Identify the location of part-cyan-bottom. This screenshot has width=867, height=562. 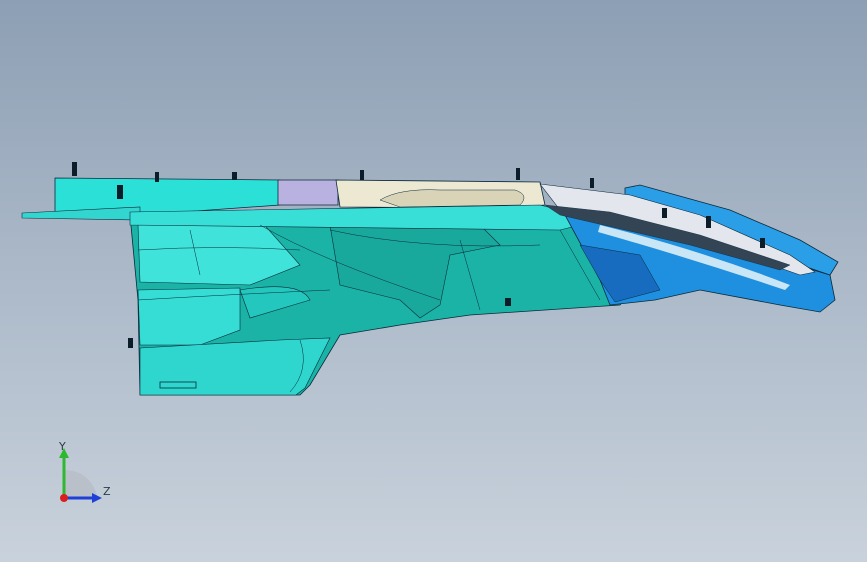
(235, 366).